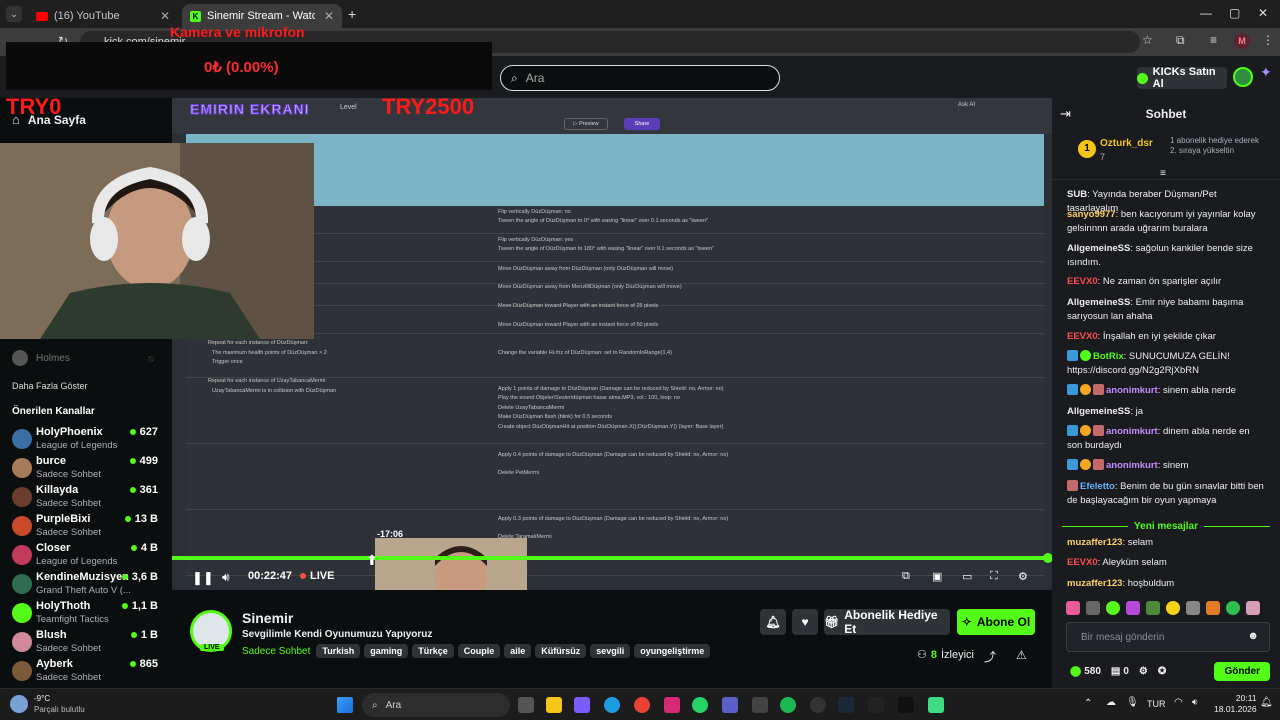 This screenshot has width=1280, height=720. What do you see at coordinates (1147, 40) in the screenshot?
I see `bookmark-star-icon: ☆` at bounding box center [1147, 40].